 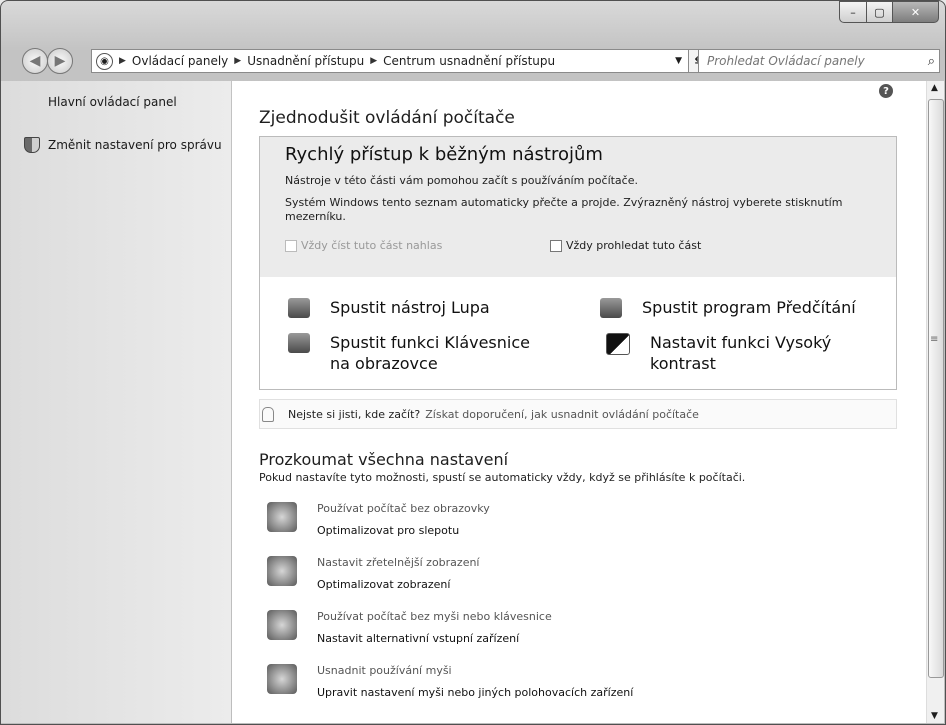 I want to click on breadcrumb-item: Ovládací panely, so click(x=180, y=61).